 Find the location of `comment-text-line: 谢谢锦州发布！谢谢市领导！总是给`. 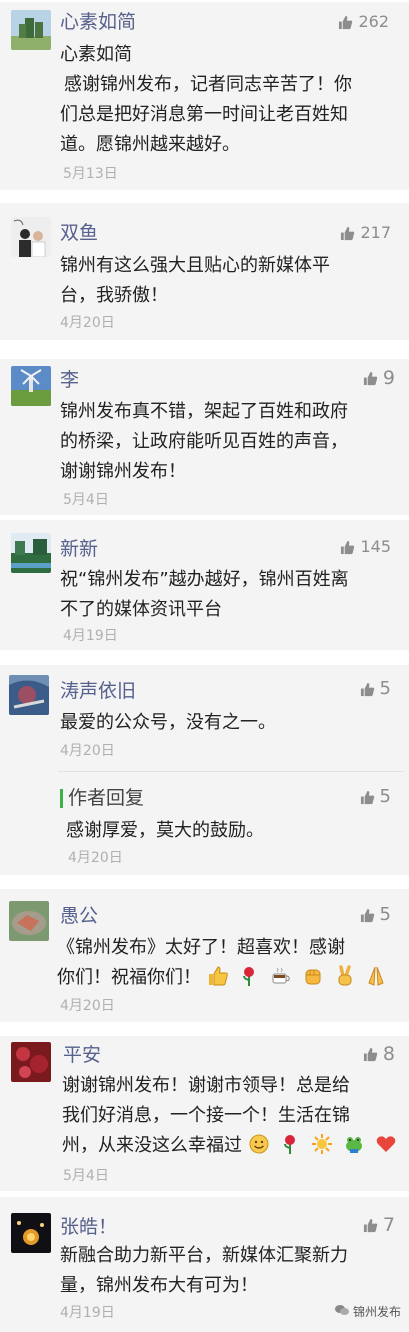

comment-text-line: 谢谢锦州发布！谢谢市领导！总是给 is located at coordinates (206, 1085).